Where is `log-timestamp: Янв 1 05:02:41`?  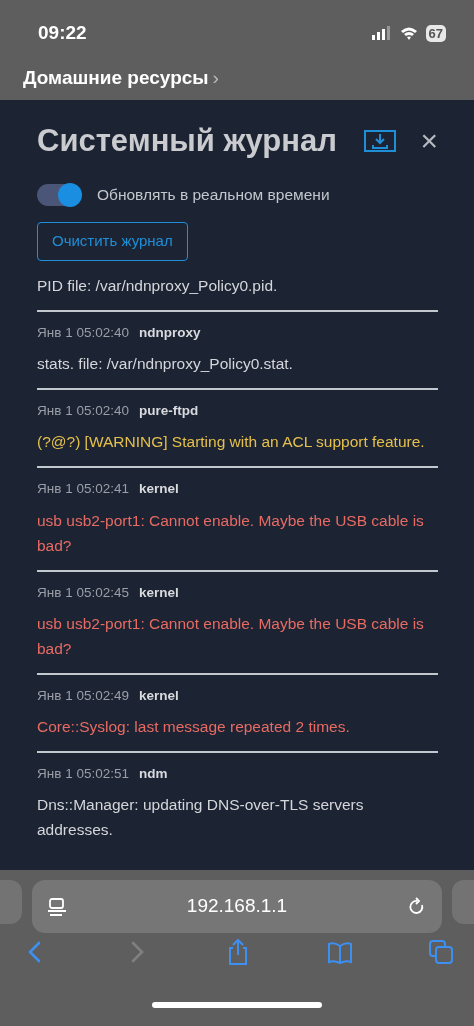
log-timestamp: Янв 1 05:02:41 is located at coordinates (83, 489).